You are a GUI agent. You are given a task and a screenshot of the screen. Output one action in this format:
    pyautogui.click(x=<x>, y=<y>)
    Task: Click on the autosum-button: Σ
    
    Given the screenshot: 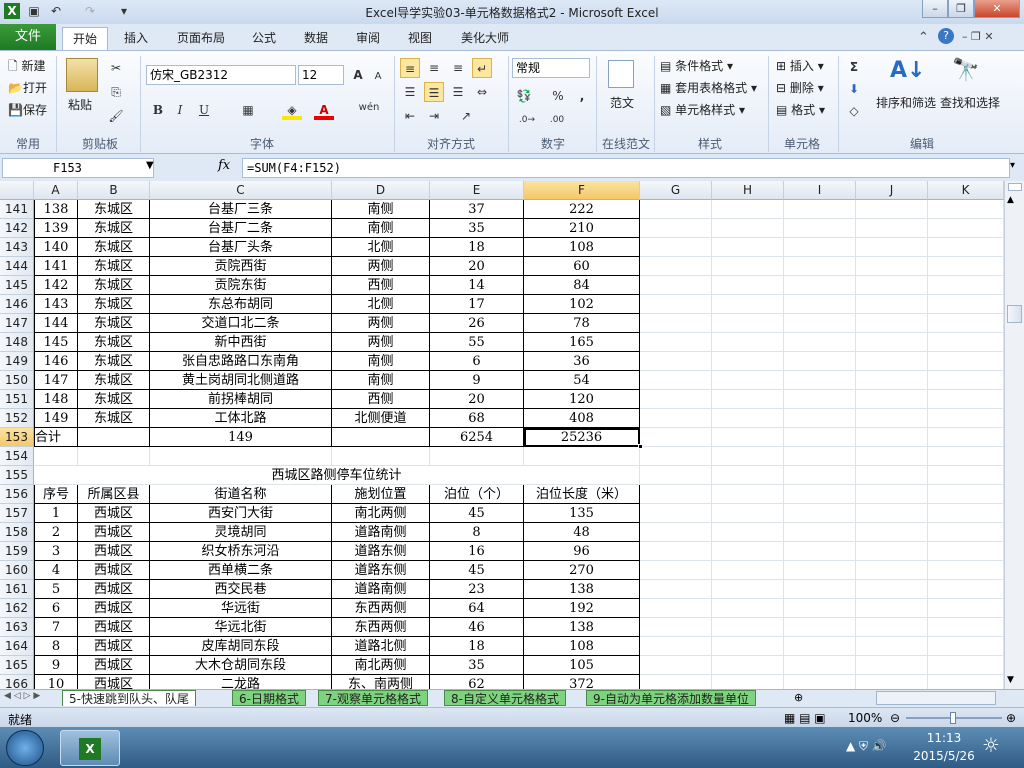 What is the action you would take?
    pyautogui.click(x=854, y=67)
    